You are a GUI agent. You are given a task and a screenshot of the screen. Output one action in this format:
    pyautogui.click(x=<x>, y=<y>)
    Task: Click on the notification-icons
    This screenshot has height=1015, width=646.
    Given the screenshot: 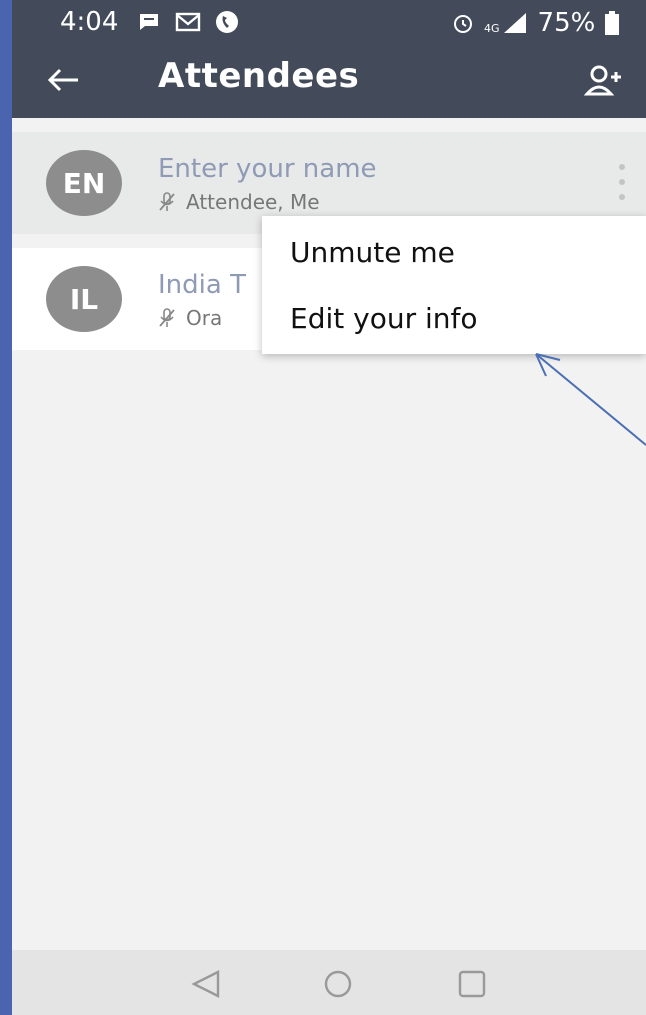 What is the action you would take?
    pyautogui.click(x=188, y=22)
    